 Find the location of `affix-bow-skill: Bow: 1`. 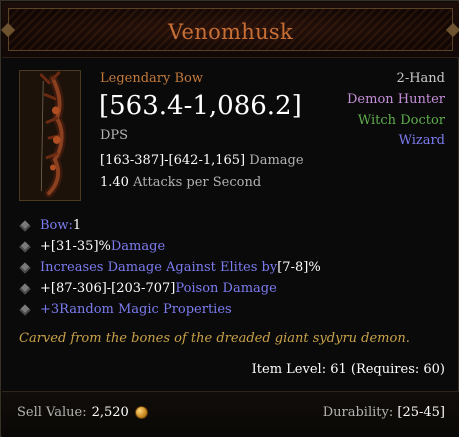

affix-bow-skill: Bow: 1 is located at coordinates (170, 225).